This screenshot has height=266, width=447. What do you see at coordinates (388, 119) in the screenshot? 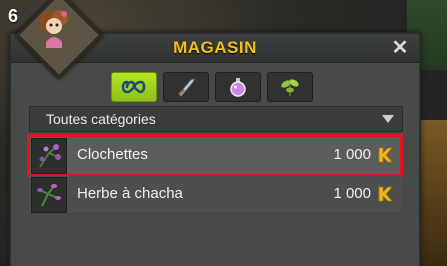
I see `chevron-down-icon` at bounding box center [388, 119].